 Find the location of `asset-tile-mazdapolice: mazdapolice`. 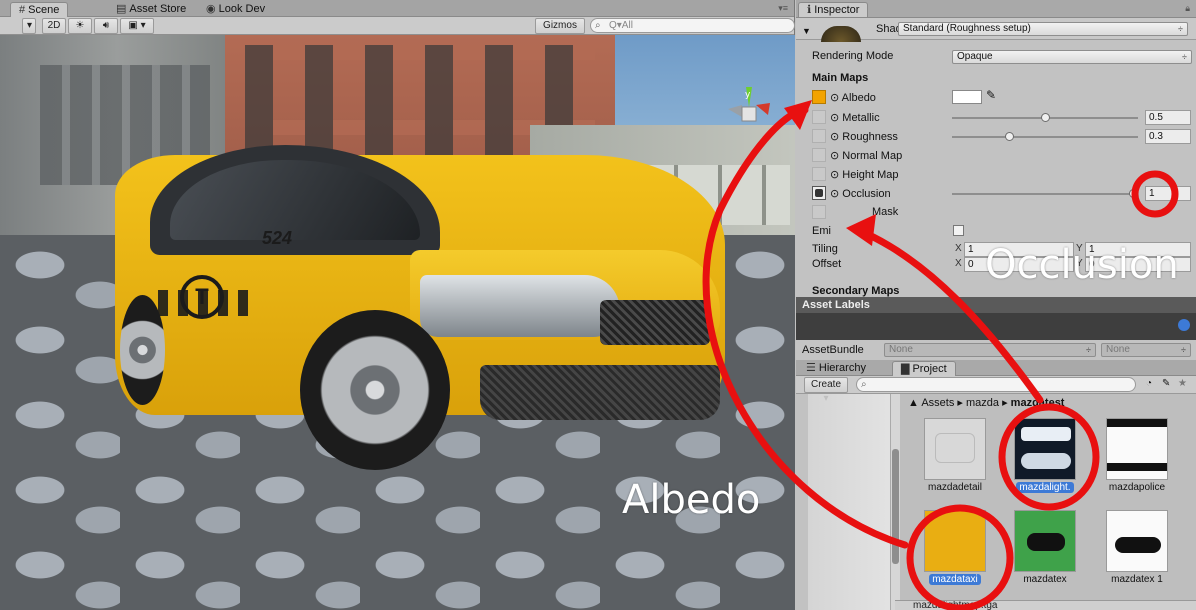

asset-tile-mazdapolice: mazdapolice is located at coordinates (1137, 455).